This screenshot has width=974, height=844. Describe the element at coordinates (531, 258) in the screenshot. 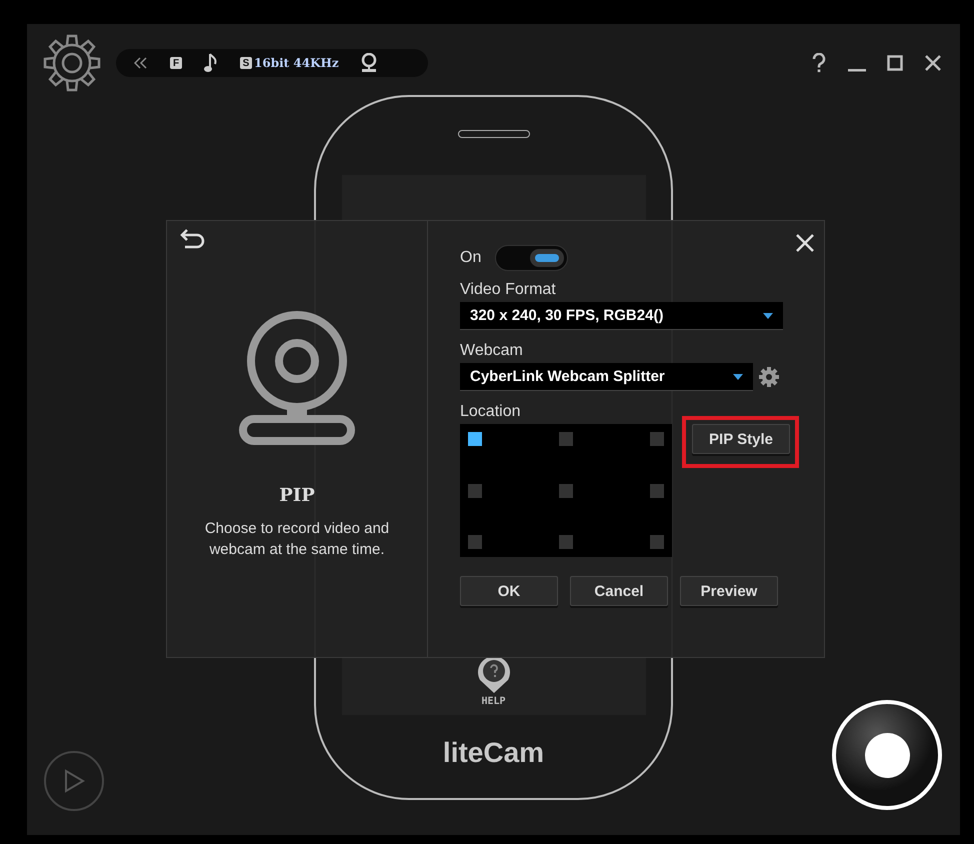

I see `on-toggle` at that location.